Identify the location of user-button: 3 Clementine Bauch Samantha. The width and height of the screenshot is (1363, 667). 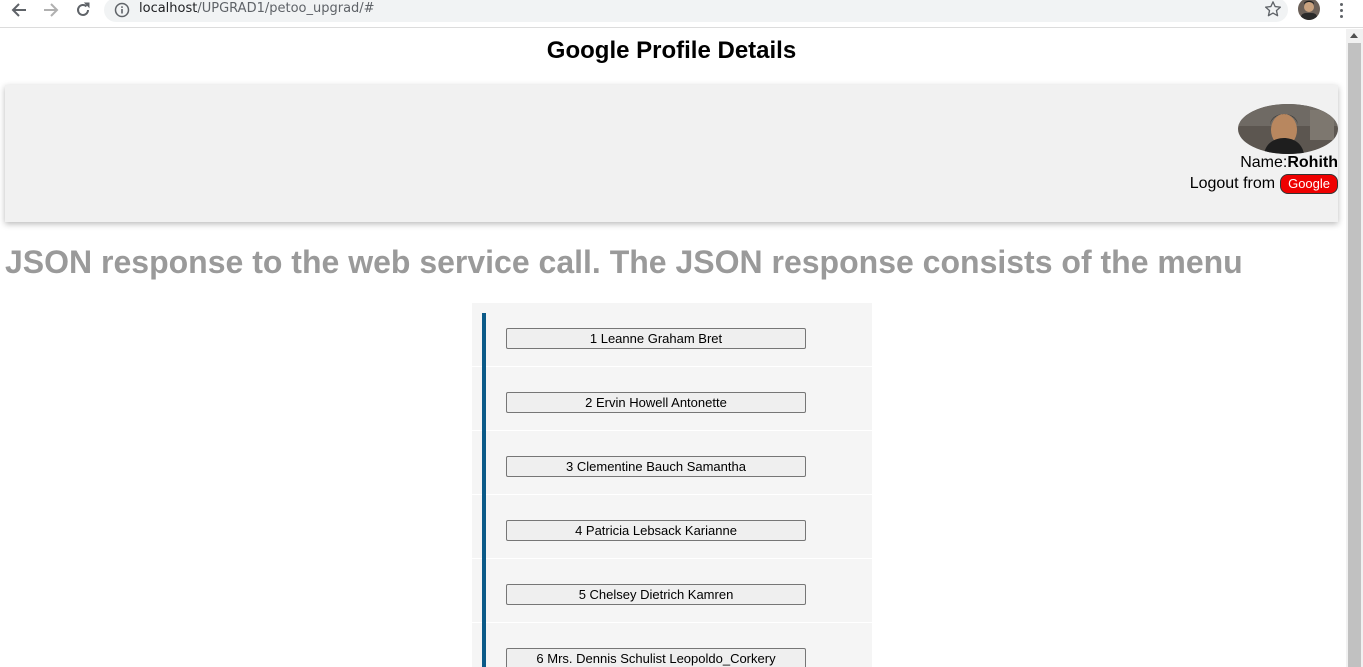
(656, 466).